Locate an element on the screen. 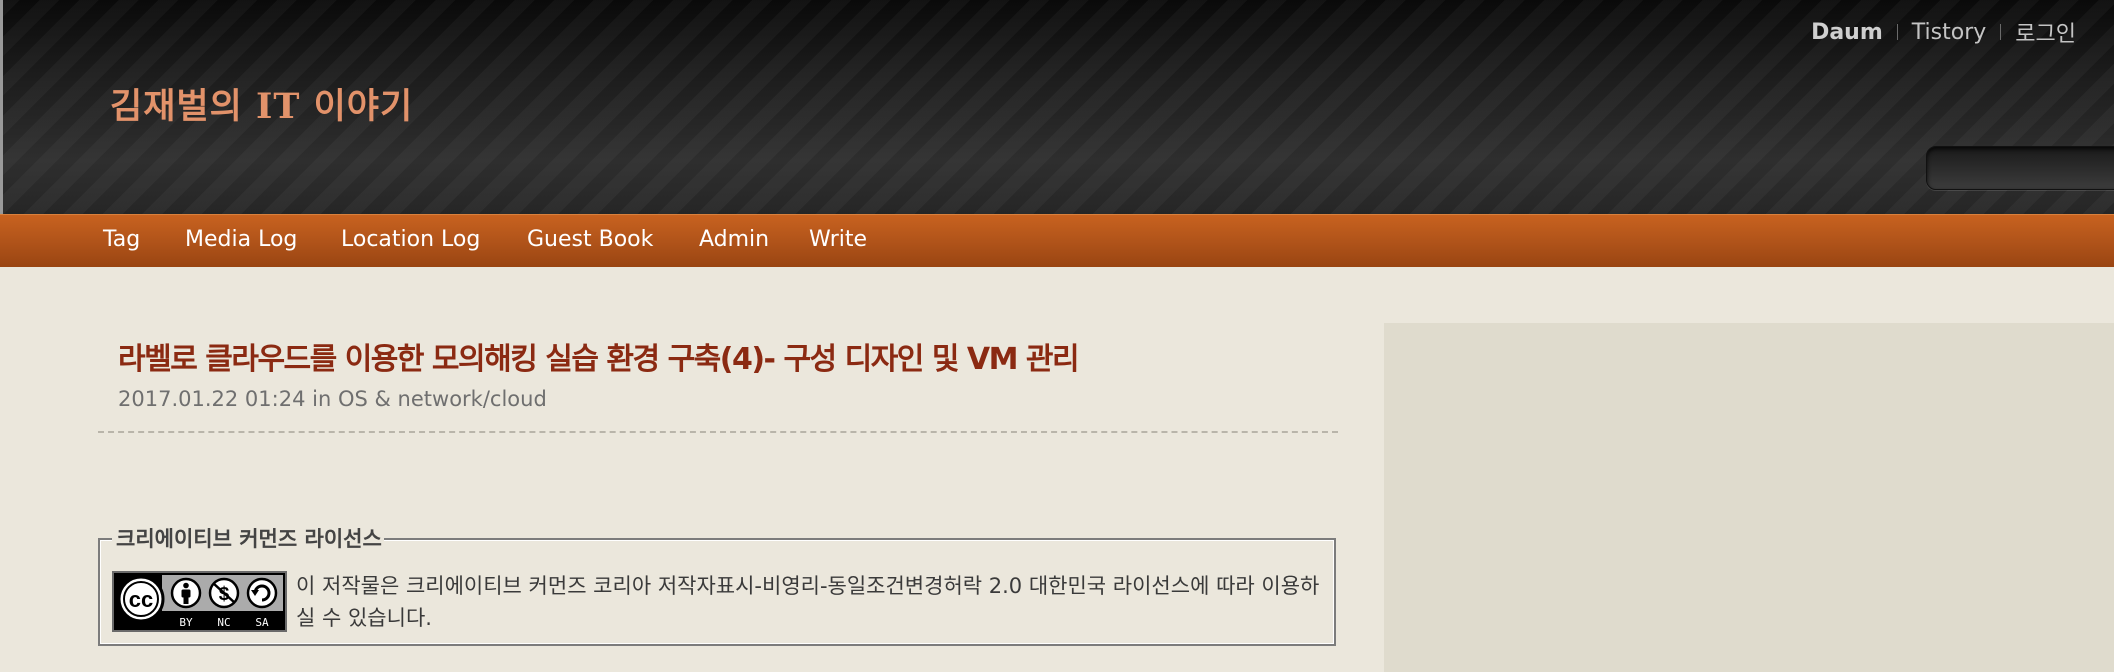  cc-badge-graphic: cc $ is located at coordinates (199, 601).